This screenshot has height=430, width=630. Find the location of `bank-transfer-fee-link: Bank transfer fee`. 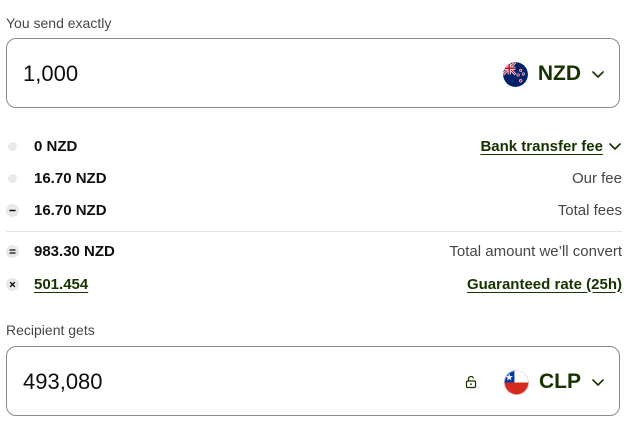

bank-transfer-fee-link: Bank transfer fee is located at coordinates (551, 146).